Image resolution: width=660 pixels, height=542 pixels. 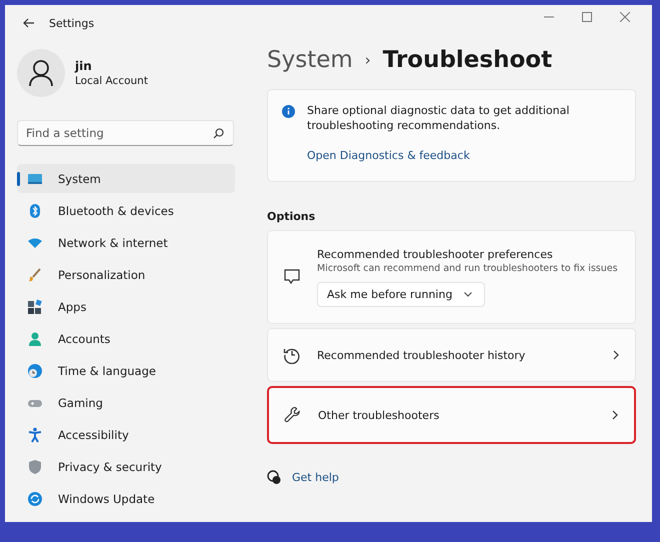 I want to click on account-type: Local Account, so click(x=111, y=81).